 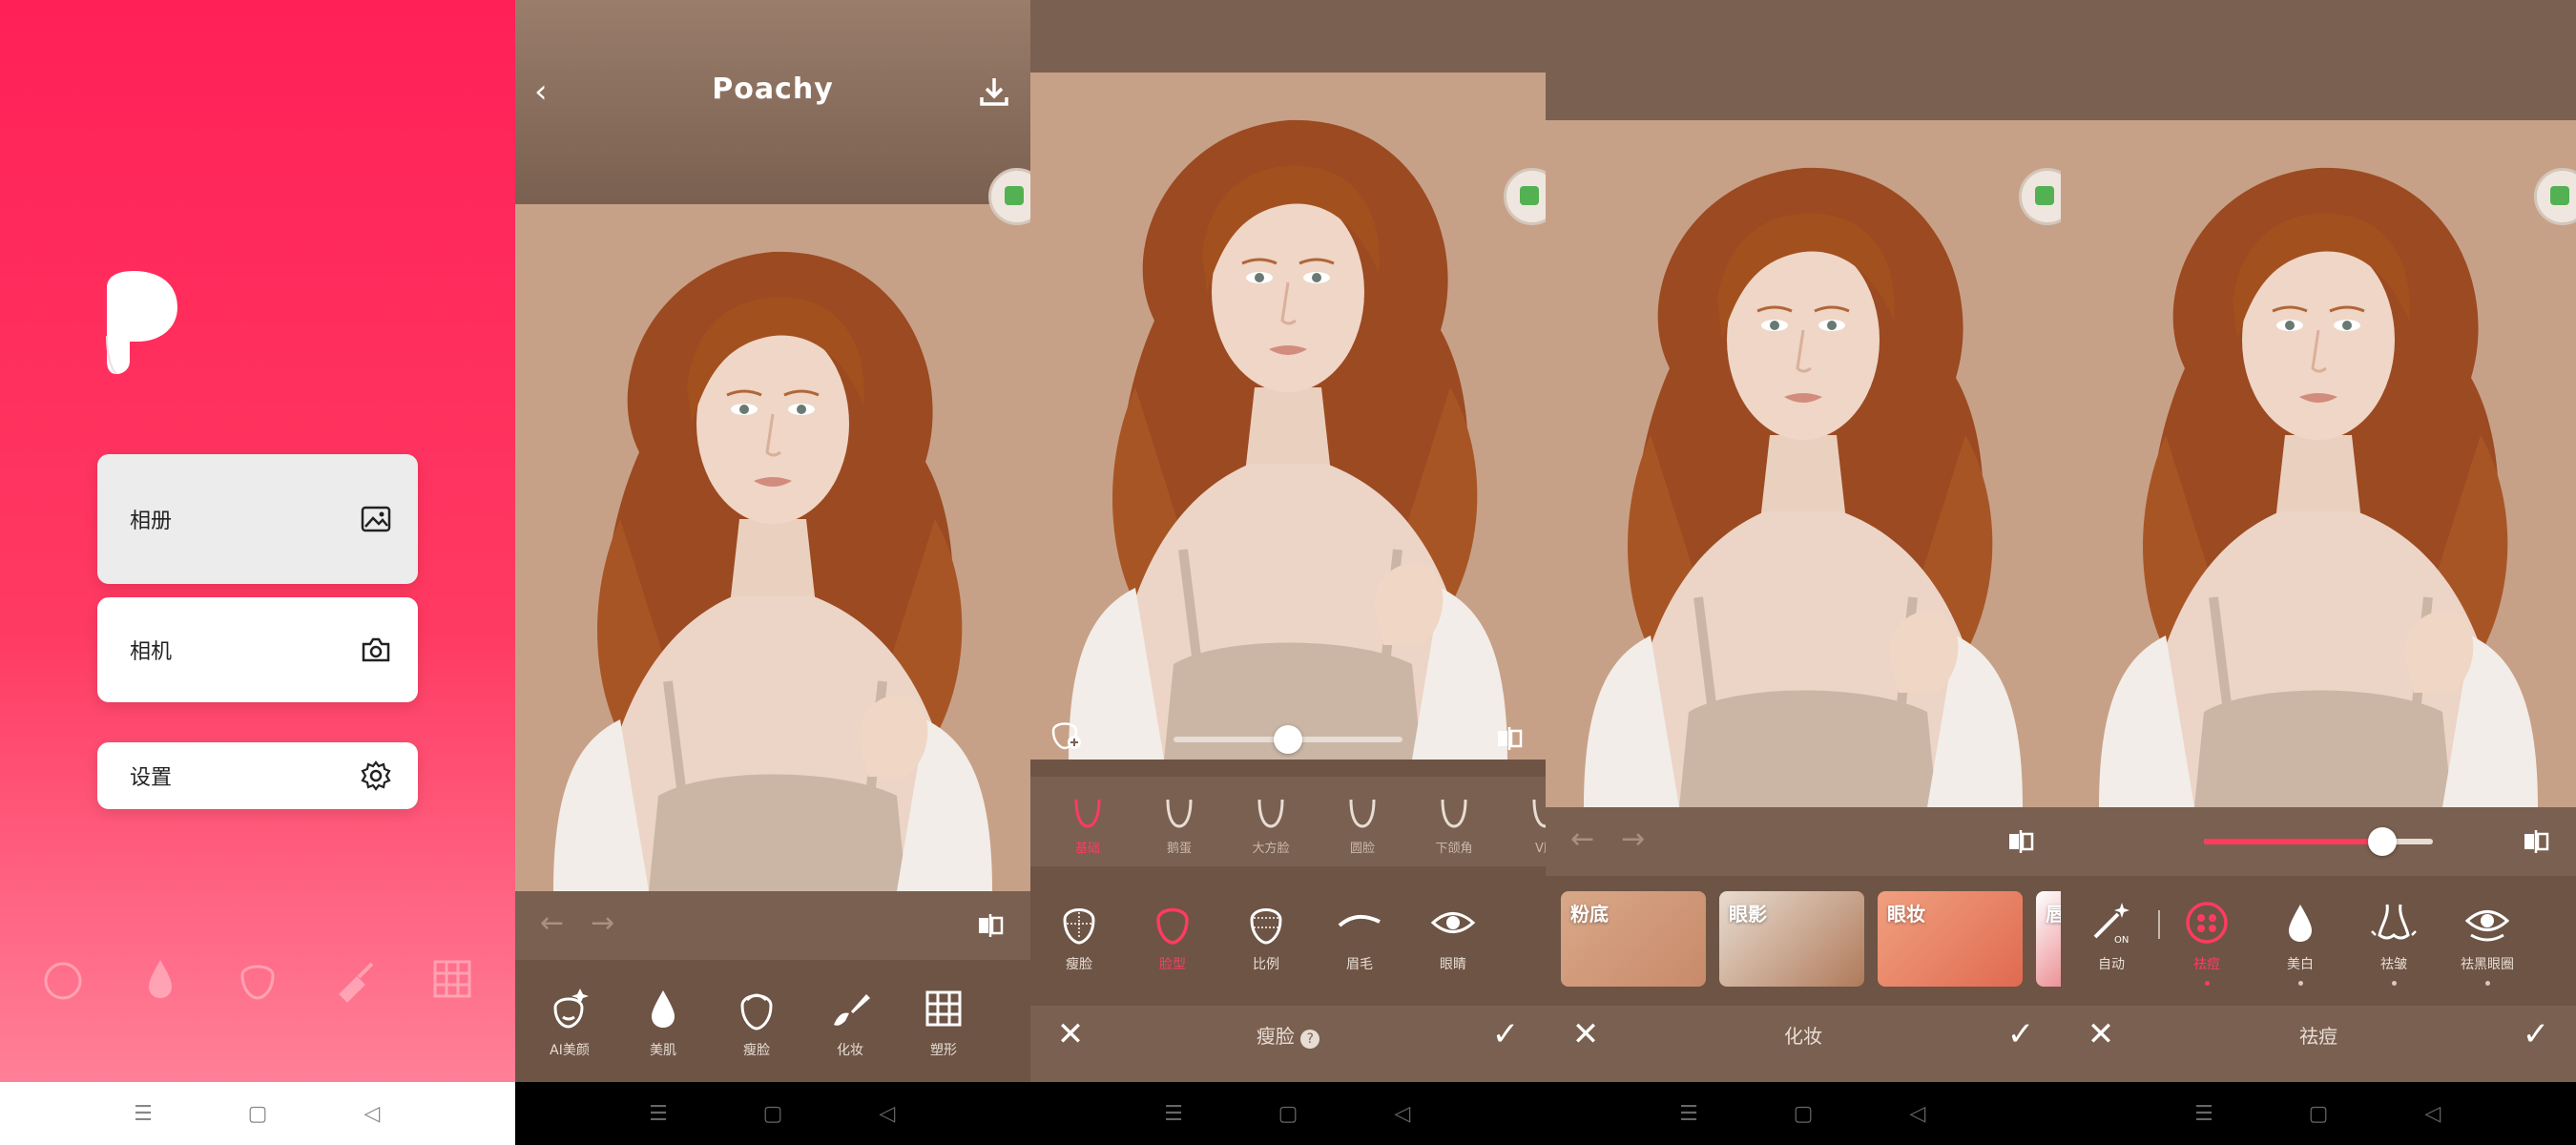 What do you see at coordinates (376, 519) in the screenshot?
I see `image-icon` at bounding box center [376, 519].